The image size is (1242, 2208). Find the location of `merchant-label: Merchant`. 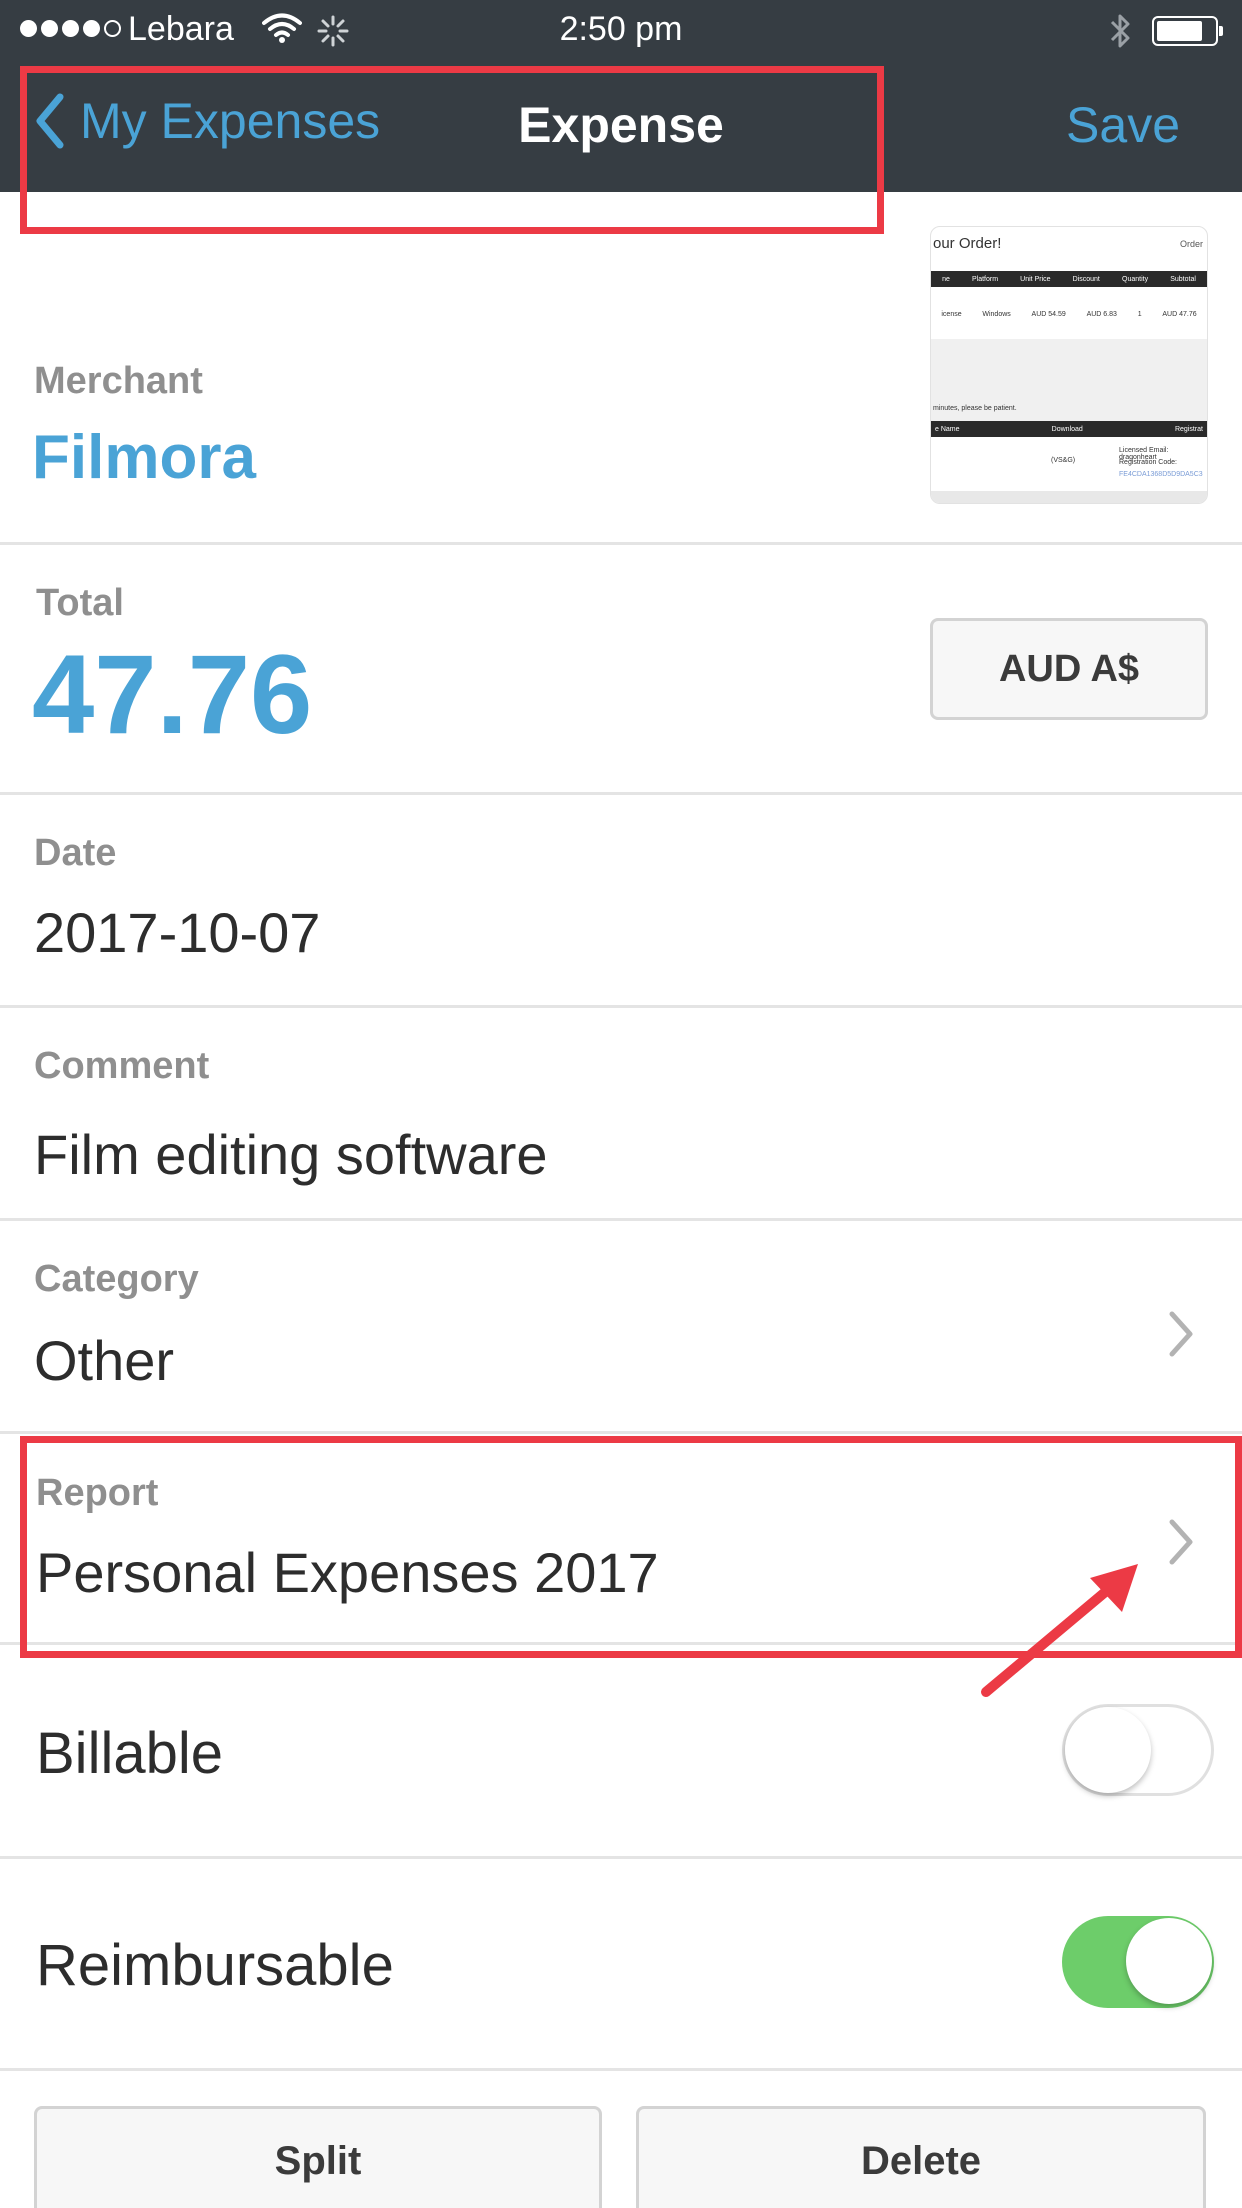

merchant-label: Merchant is located at coordinates (118, 381).